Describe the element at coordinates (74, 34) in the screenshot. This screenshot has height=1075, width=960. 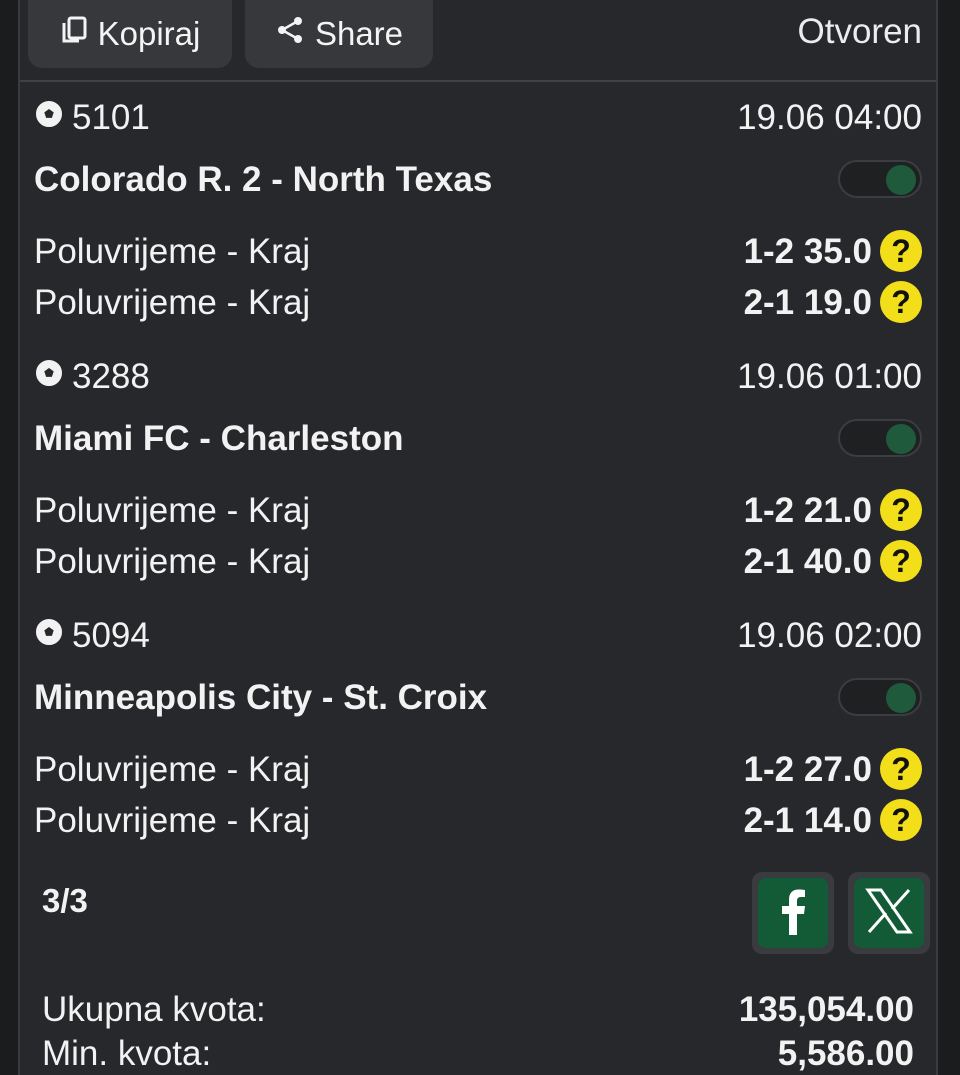
I see `copy-icon` at that location.